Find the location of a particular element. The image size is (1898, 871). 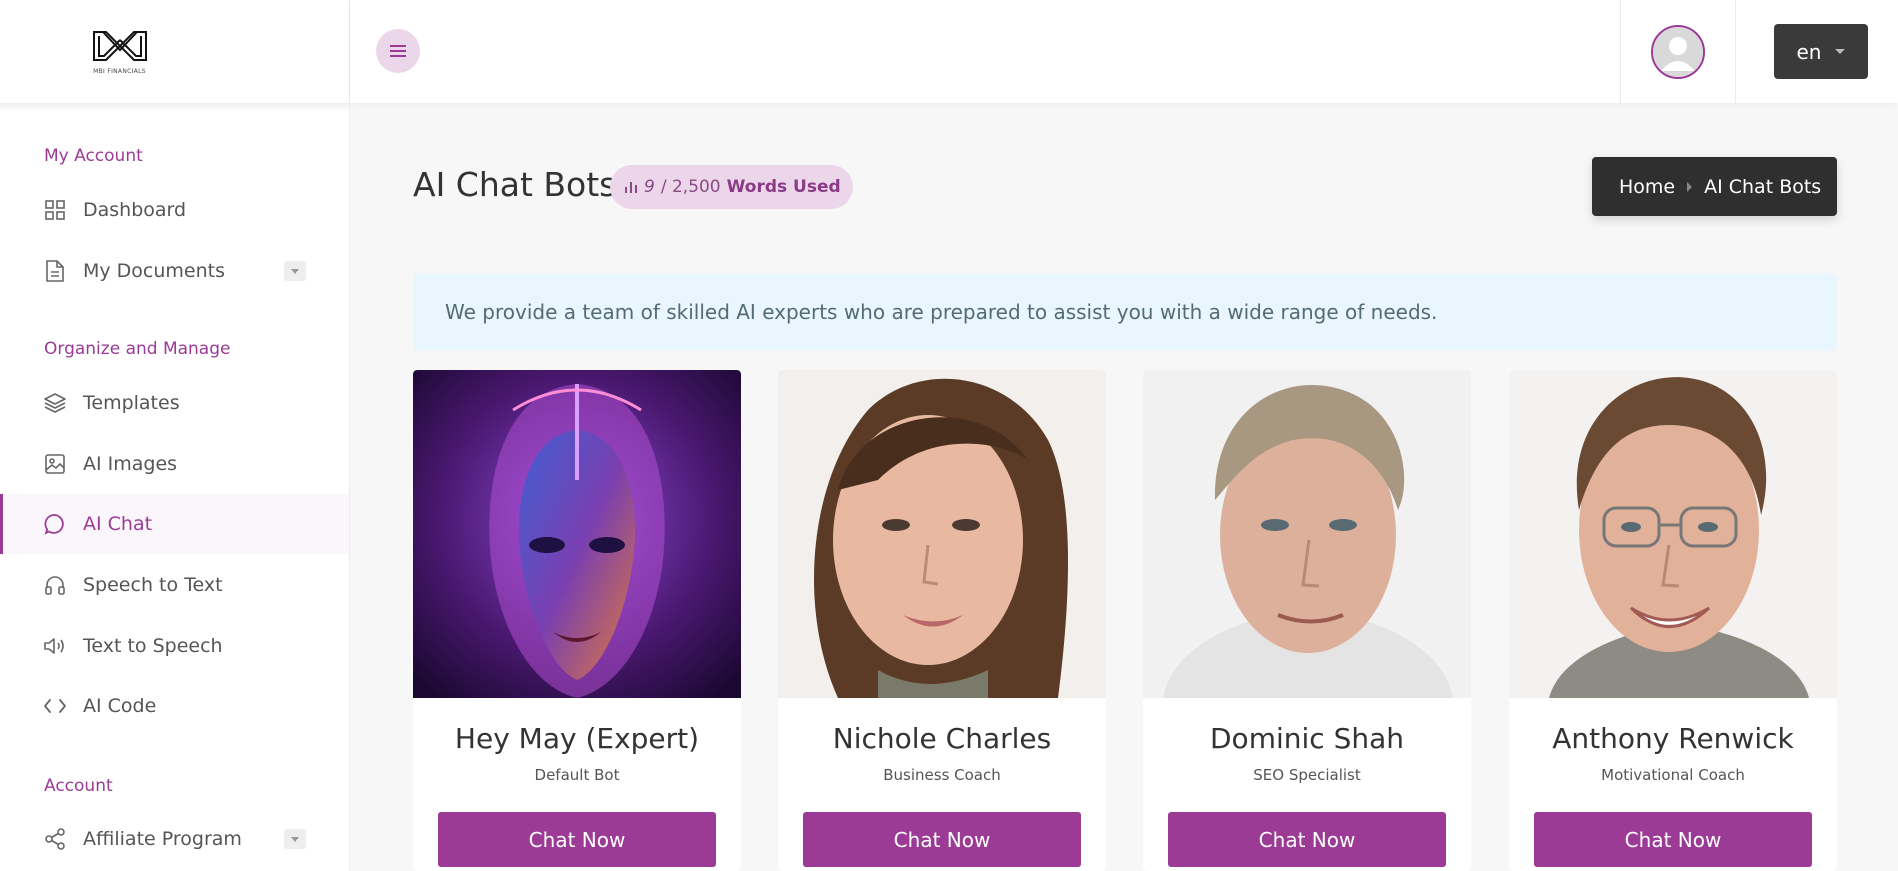

language-dropdown: en is located at coordinates (1821, 51).